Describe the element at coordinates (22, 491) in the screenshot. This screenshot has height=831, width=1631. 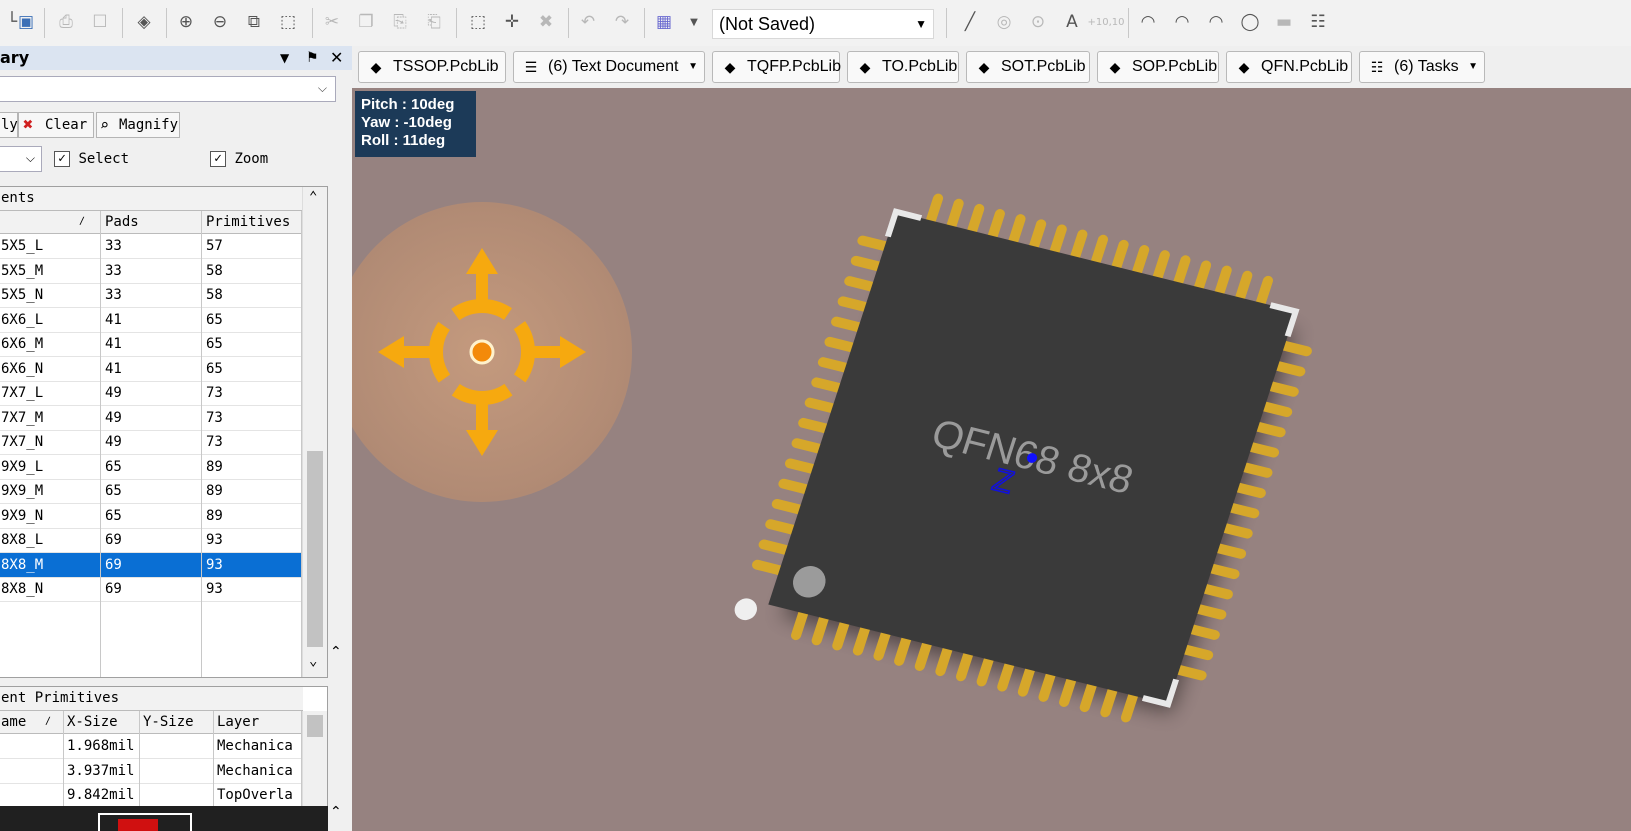
I see `component-name: 9X9_M` at that location.